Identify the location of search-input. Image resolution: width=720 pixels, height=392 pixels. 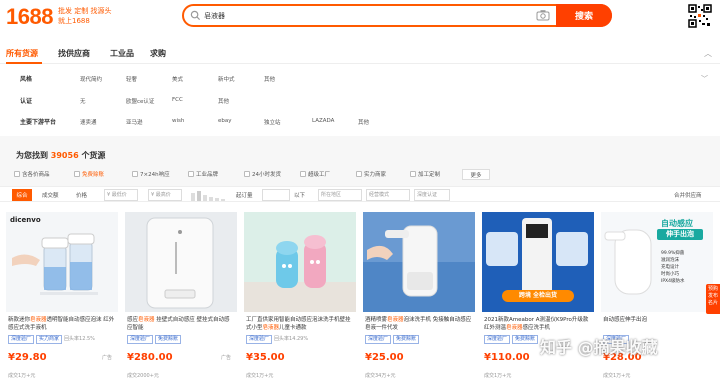
(364, 15).